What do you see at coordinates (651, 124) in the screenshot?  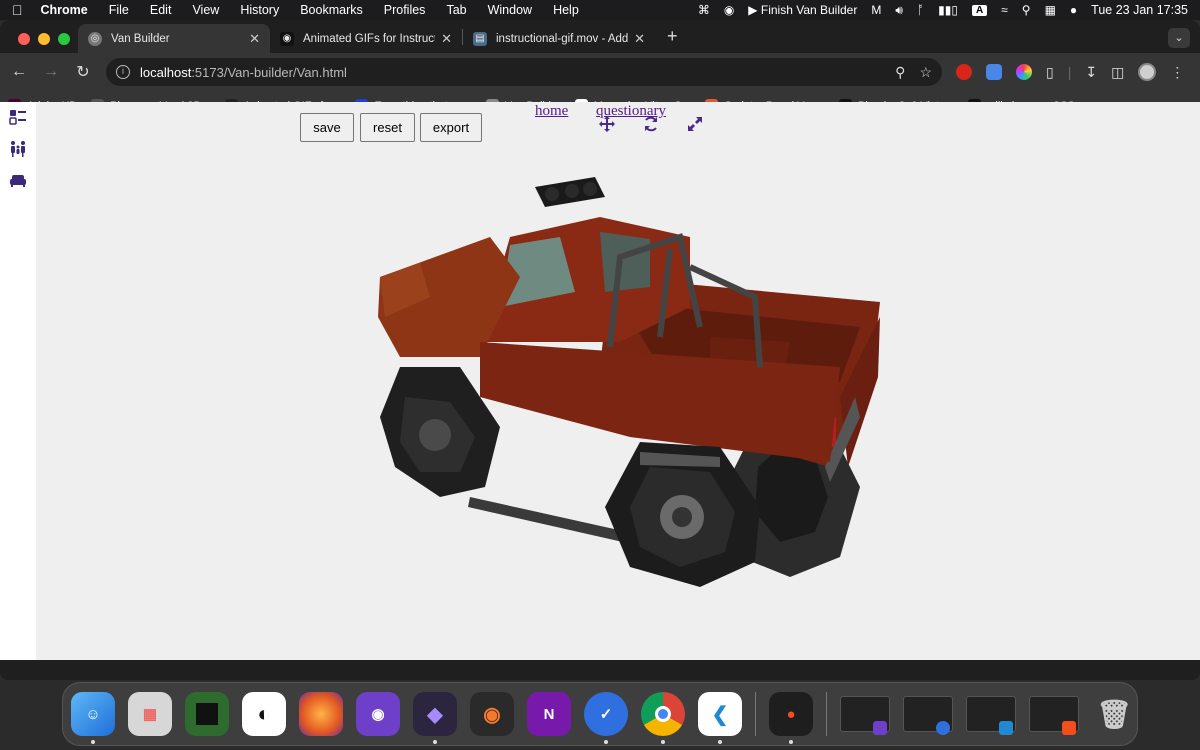 I see `rotate-icon` at bounding box center [651, 124].